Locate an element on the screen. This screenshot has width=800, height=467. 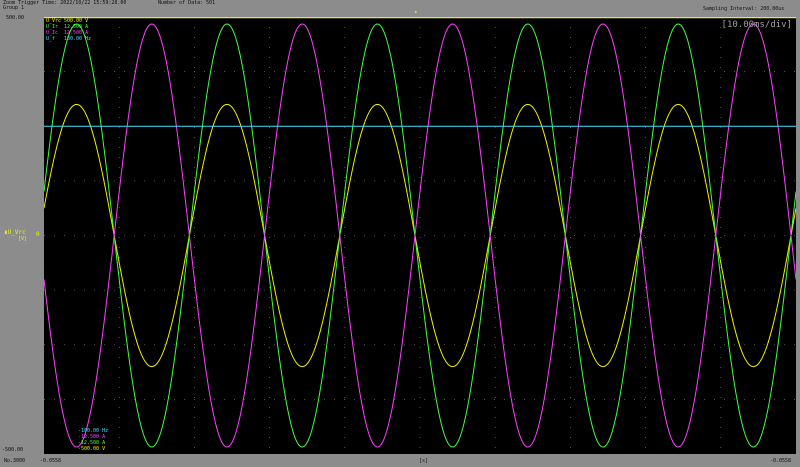
footer-start: -0.0558 is located at coordinates (51, 461).